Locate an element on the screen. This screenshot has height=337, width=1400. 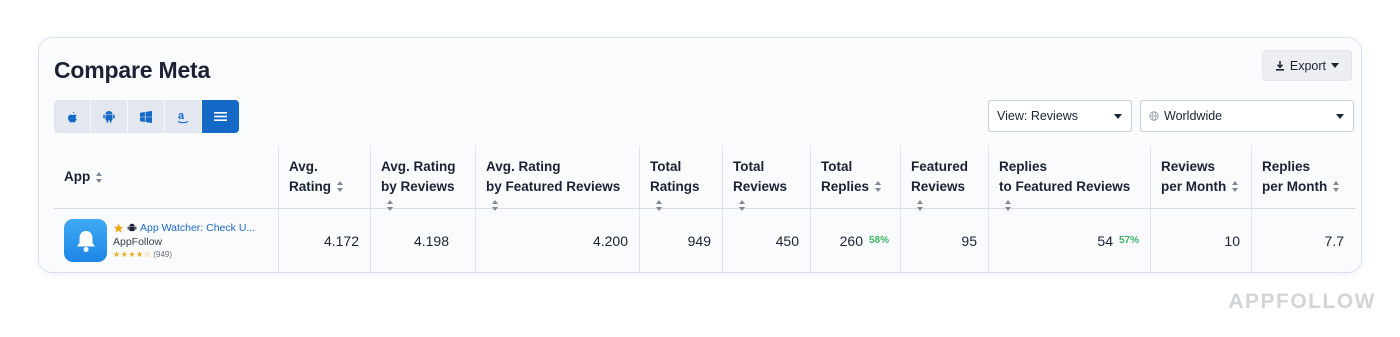
cell-total-ratings: 949 is located at coordinates (681, 240).